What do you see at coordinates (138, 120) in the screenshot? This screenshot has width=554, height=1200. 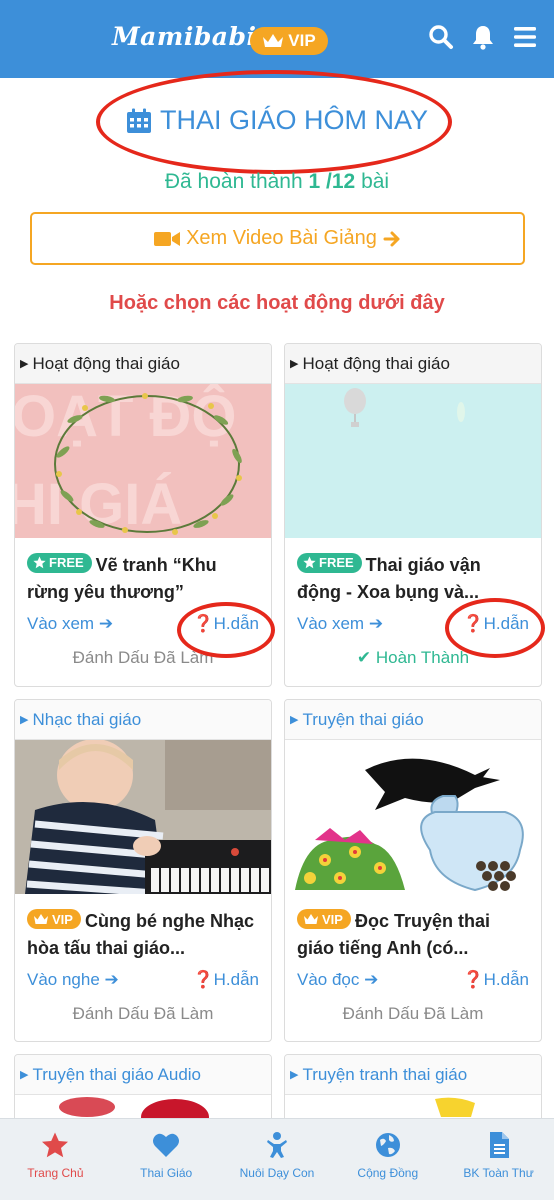 I see `calendar-icon` at bounding box center [138, 120].